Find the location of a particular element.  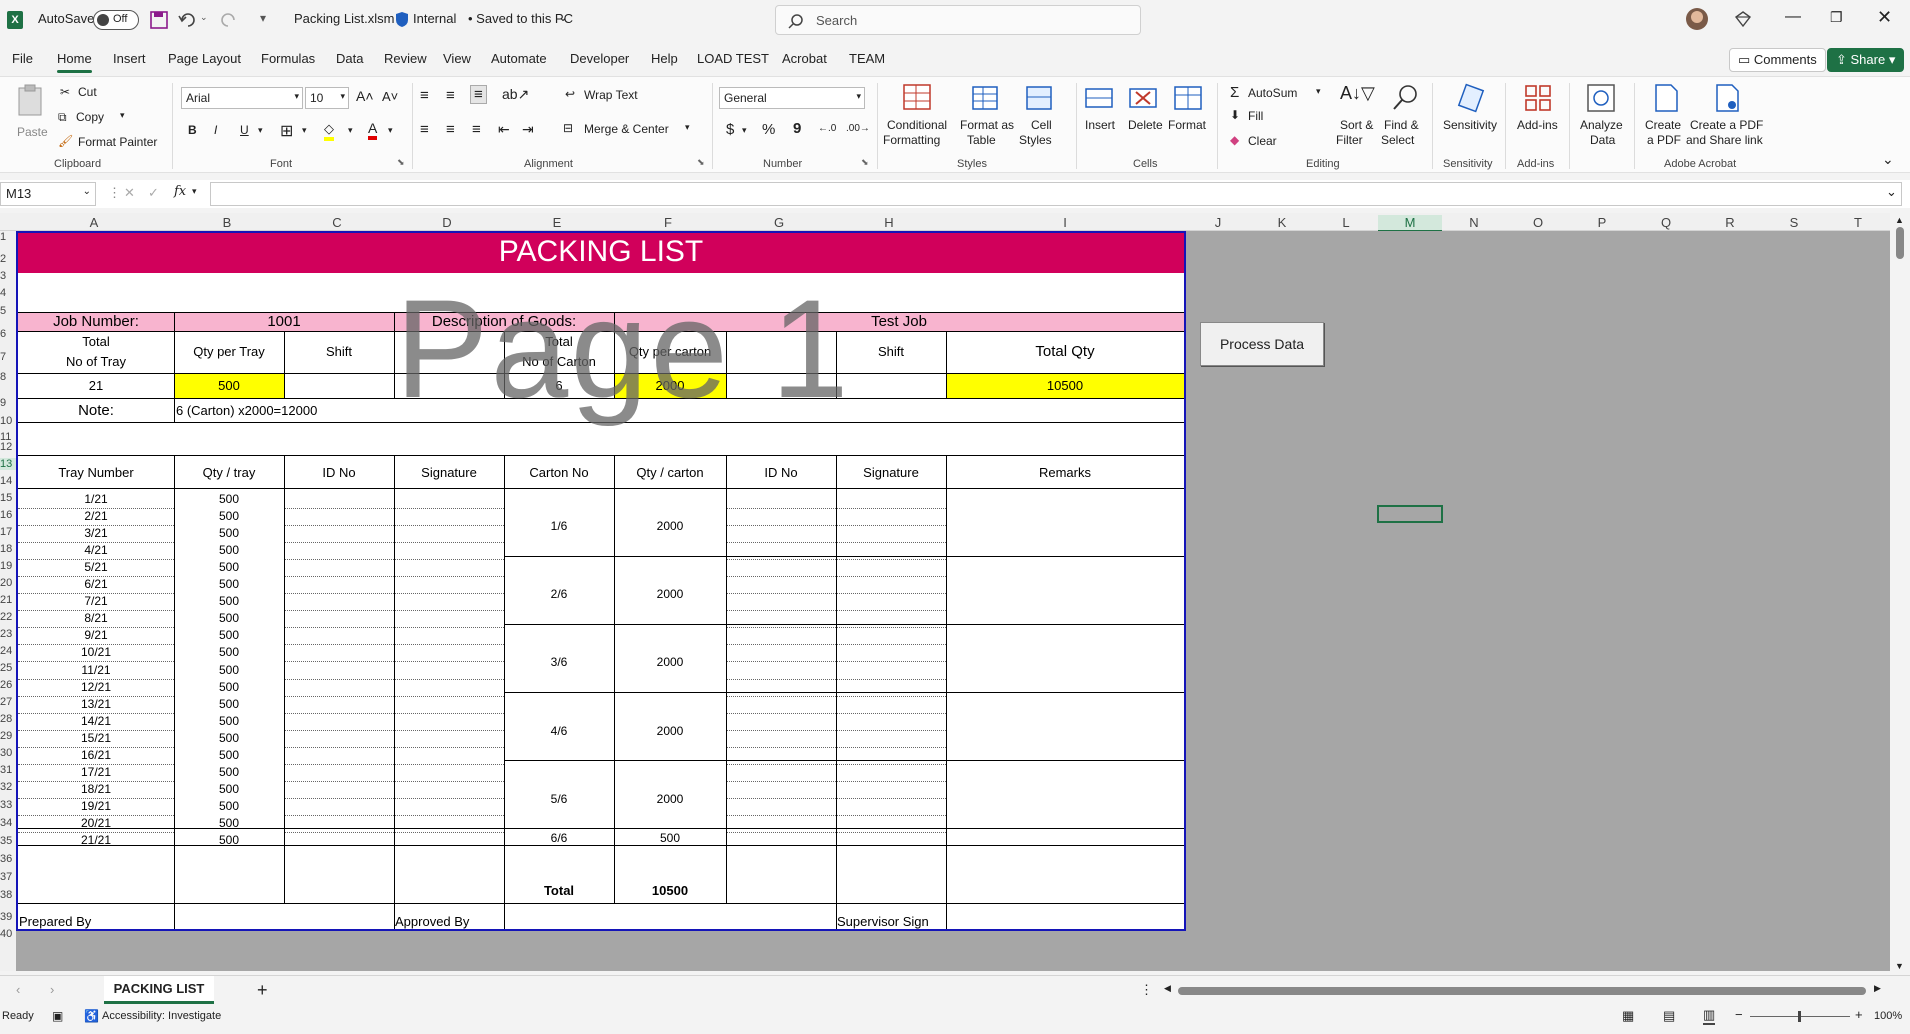

carton-qty-cell: 500 is located at coordinates (670, 838).